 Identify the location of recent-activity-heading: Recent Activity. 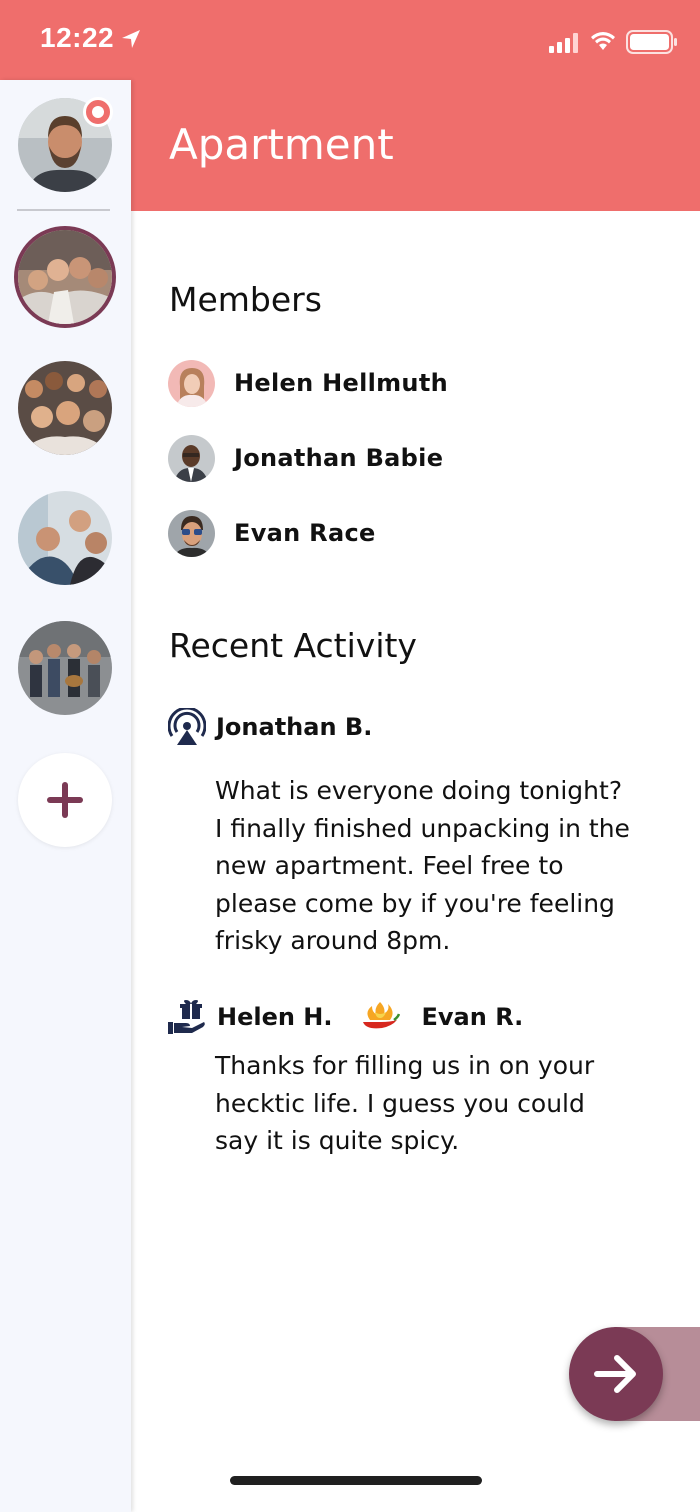
(293, 645).